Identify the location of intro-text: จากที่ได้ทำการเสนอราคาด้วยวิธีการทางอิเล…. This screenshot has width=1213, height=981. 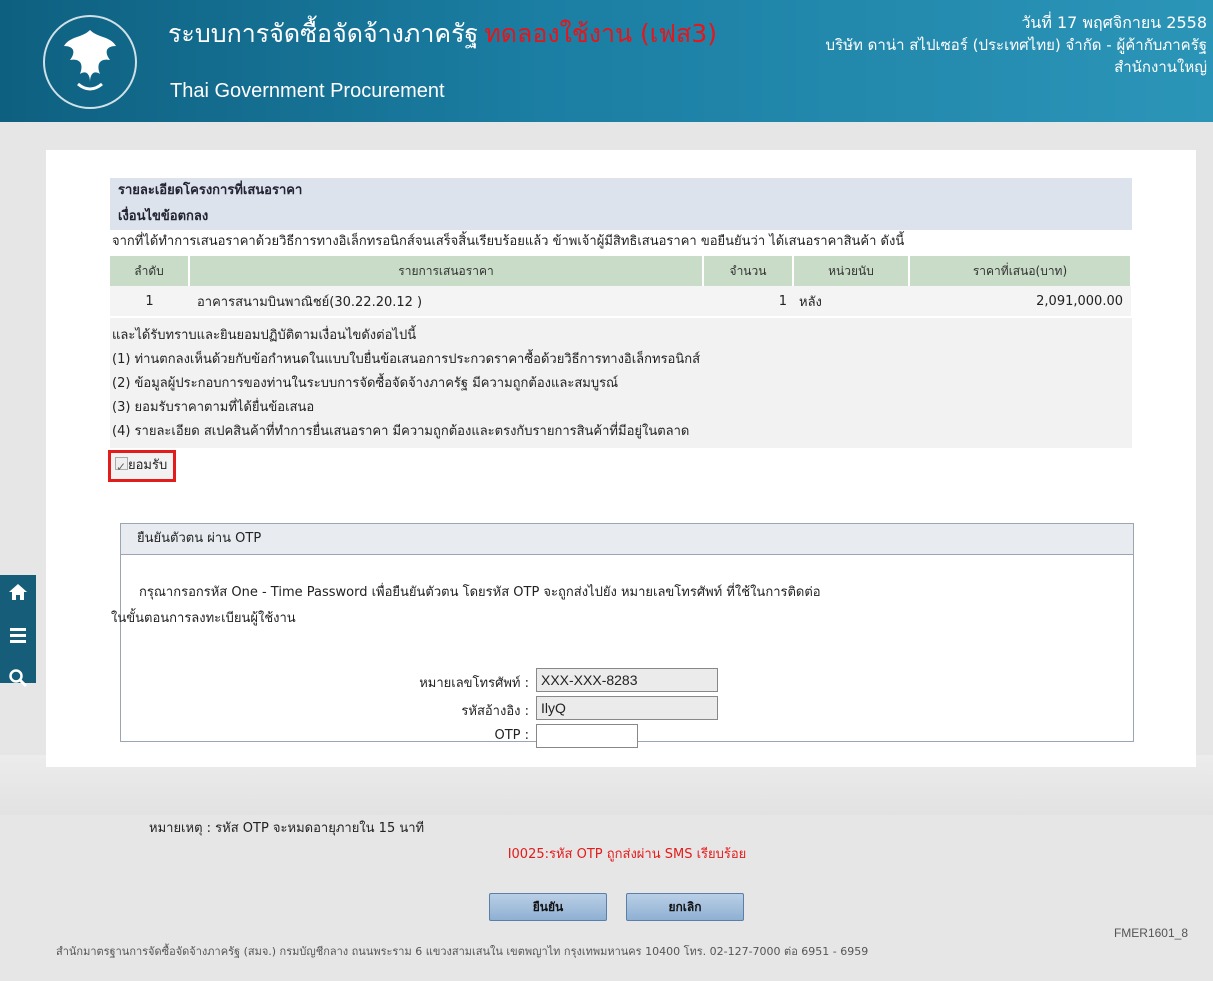
(508, 241).